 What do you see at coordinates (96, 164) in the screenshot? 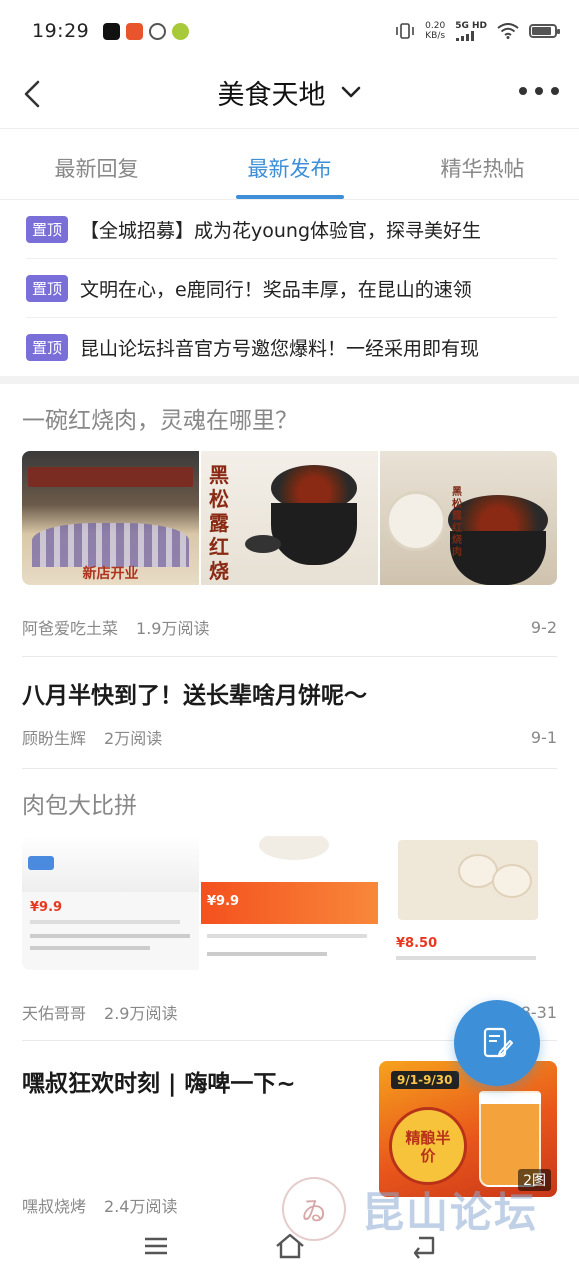
I see `tab-latest-reply: 最新回复` at bounding box center [96, 164].